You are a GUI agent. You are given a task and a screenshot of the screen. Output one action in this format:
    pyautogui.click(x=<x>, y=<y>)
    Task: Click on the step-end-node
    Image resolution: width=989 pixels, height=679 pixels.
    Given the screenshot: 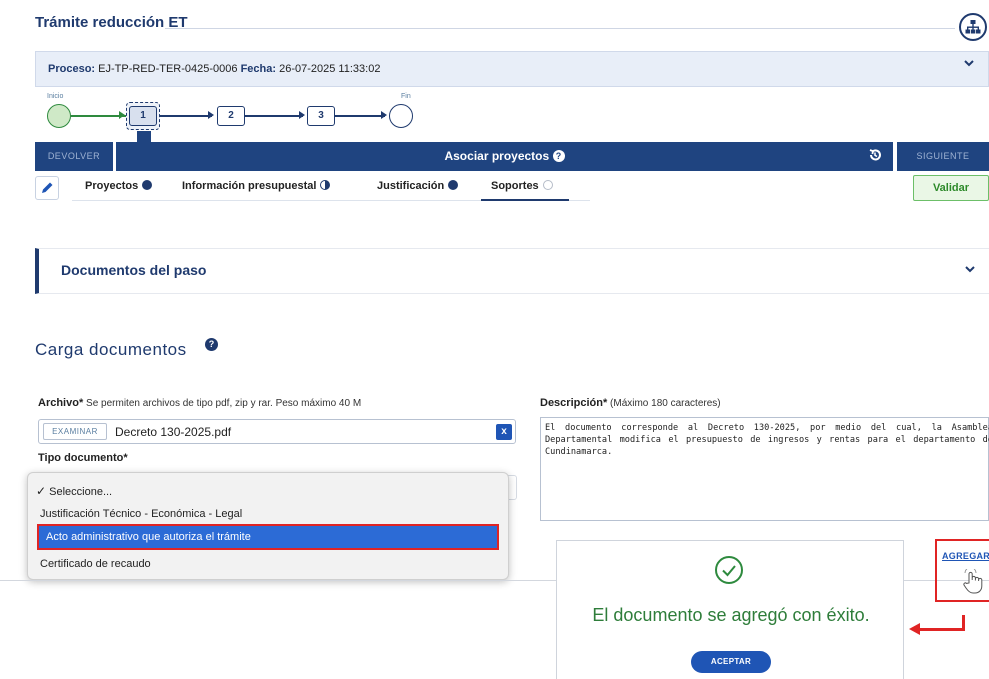 What is the action you would take?
    pyautogui.click(x=401, y=116)
    